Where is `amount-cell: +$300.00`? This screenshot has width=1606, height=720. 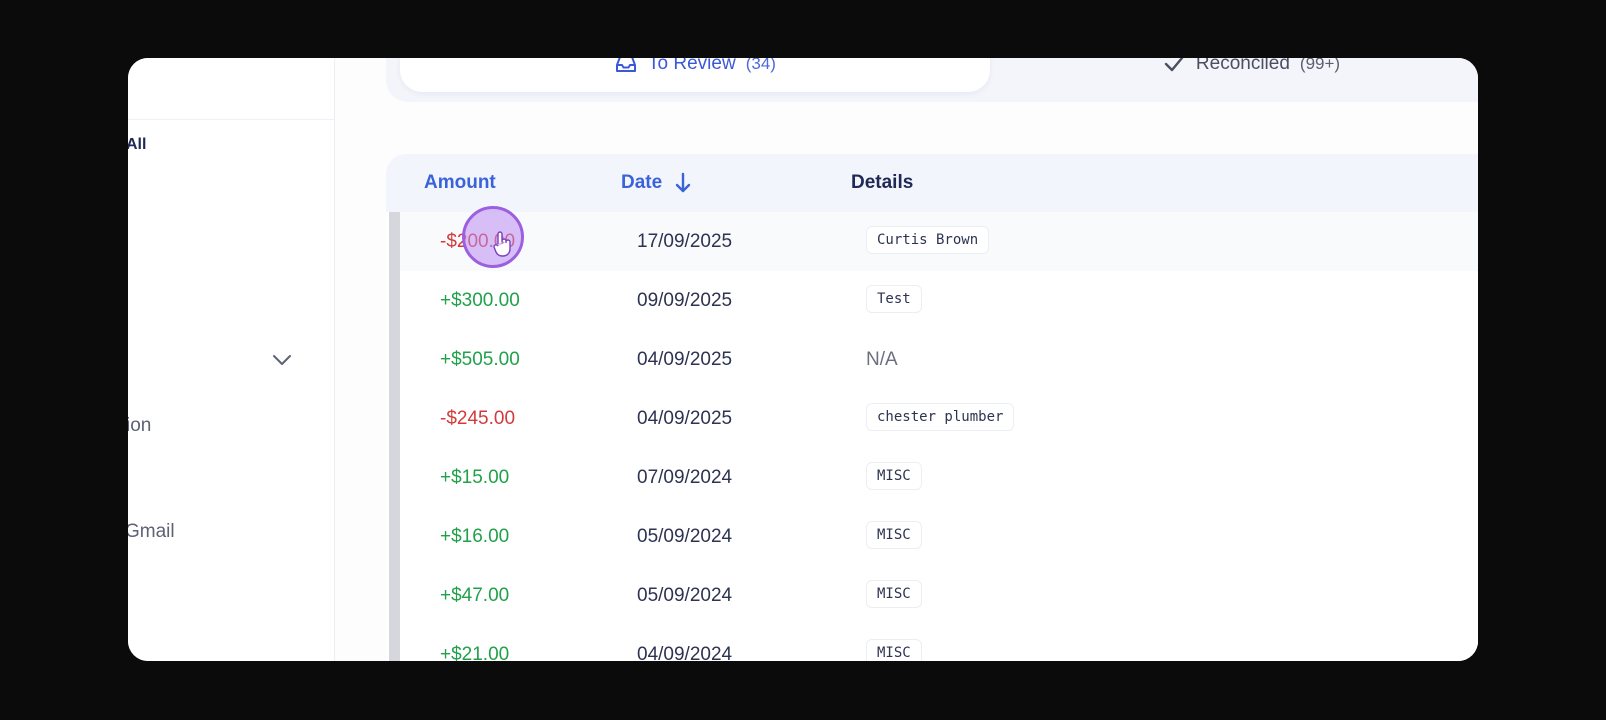
amount-cell: +$300.00 is located at coordinates (480, 301).